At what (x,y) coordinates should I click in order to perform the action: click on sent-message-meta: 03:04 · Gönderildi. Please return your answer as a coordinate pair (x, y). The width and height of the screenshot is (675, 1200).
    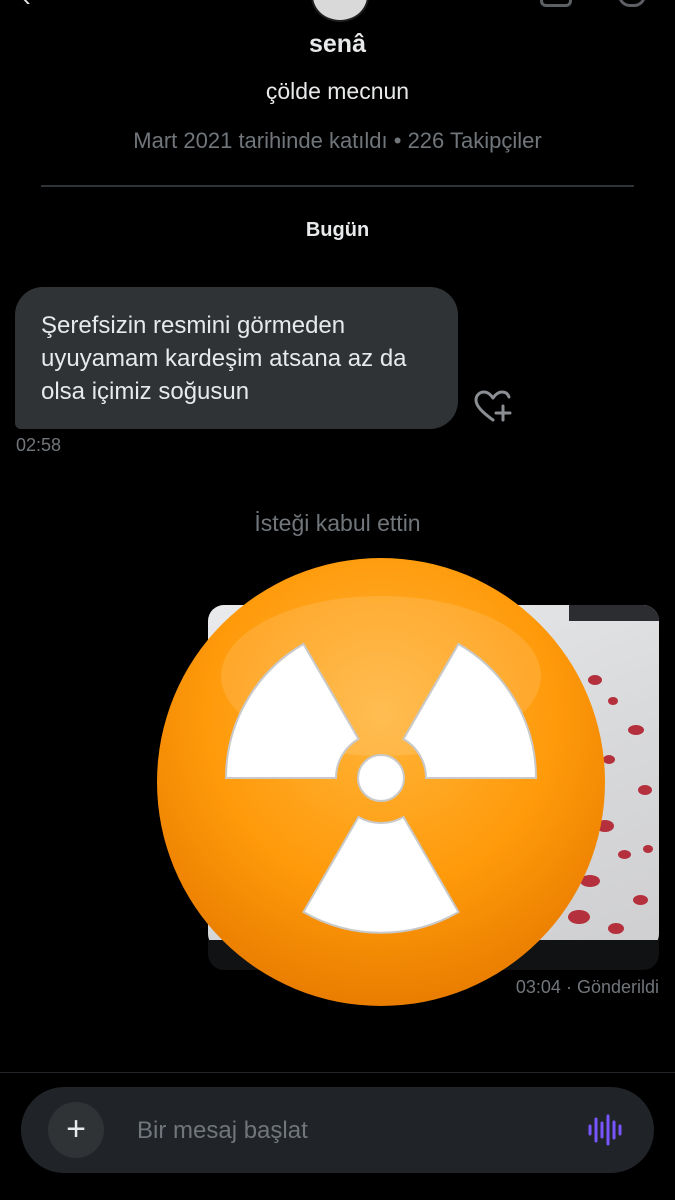
    Looking at the image, I should click on (587, 987).